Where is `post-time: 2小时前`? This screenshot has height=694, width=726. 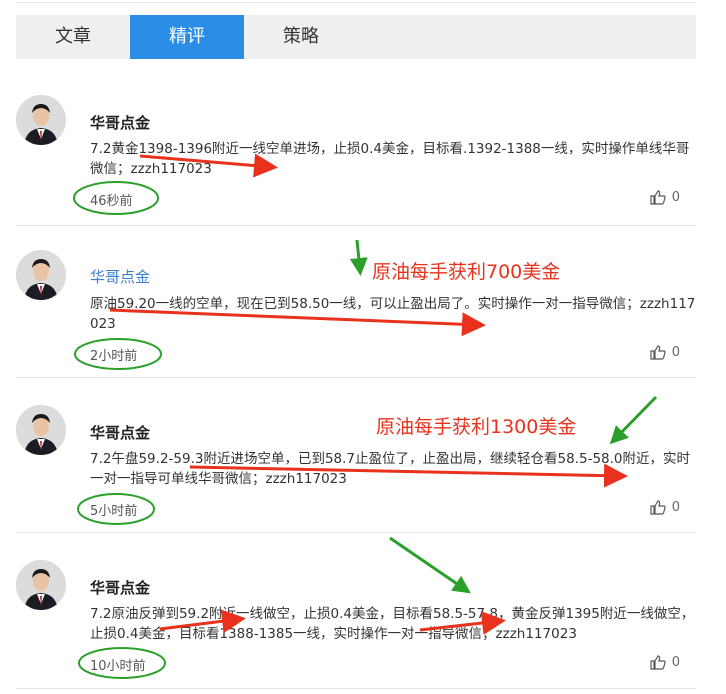 post-time: 2小时前 is located at coordinates (114, 356).